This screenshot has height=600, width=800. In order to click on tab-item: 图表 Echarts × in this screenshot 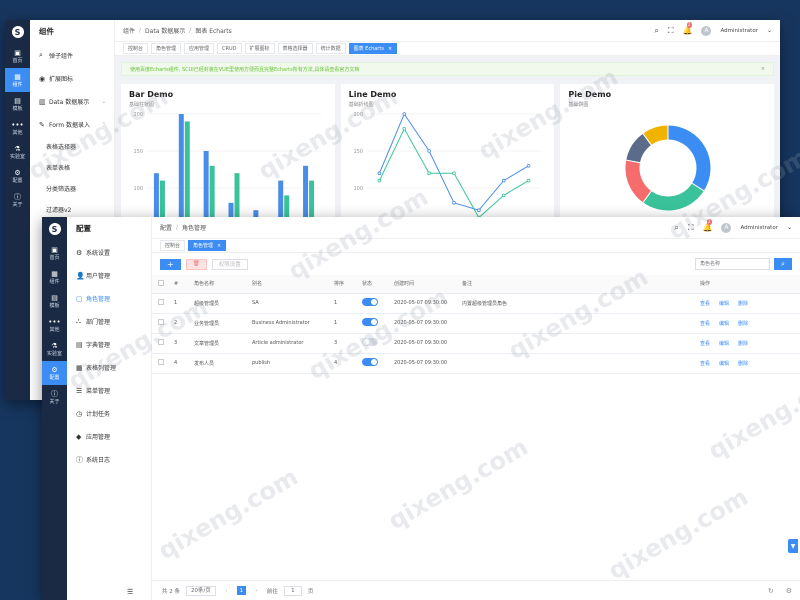, I will do `click(373, 48)`.